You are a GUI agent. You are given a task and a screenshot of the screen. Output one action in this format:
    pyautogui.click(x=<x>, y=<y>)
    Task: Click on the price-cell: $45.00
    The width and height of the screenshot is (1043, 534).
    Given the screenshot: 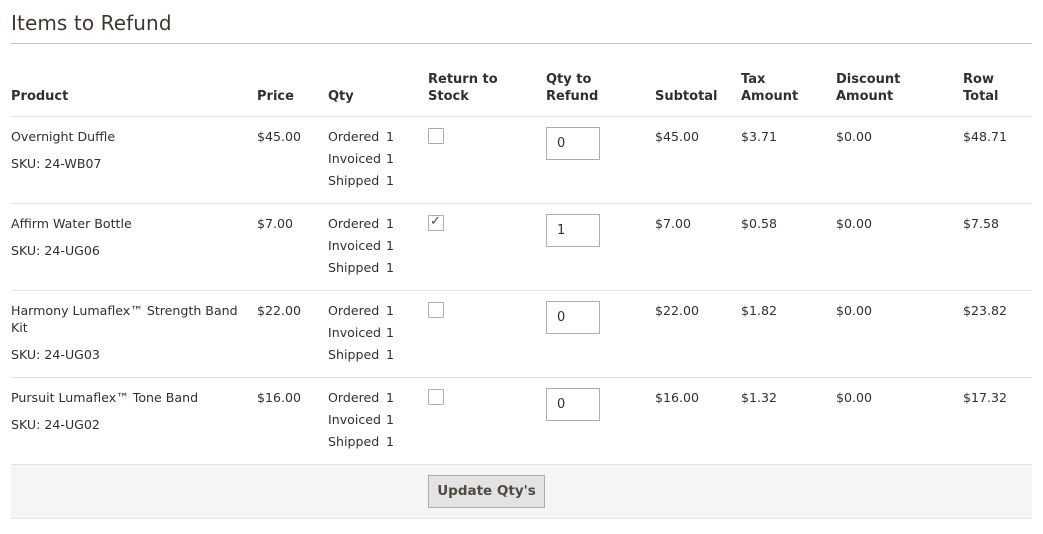 What is the action you would take?
    pyautogui.click(x=292, y=160)
    